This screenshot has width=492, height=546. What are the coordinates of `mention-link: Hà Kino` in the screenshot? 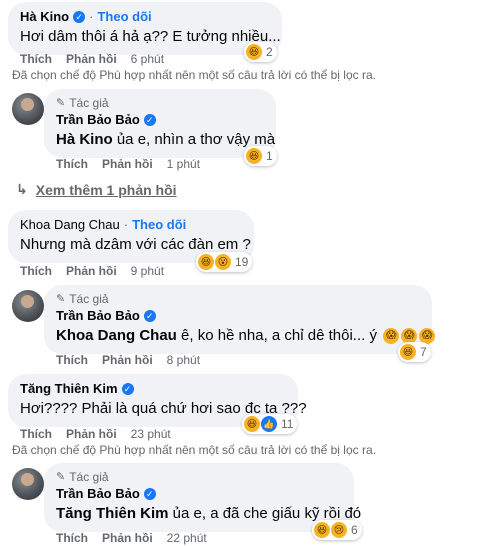 It's located at (84, 139).